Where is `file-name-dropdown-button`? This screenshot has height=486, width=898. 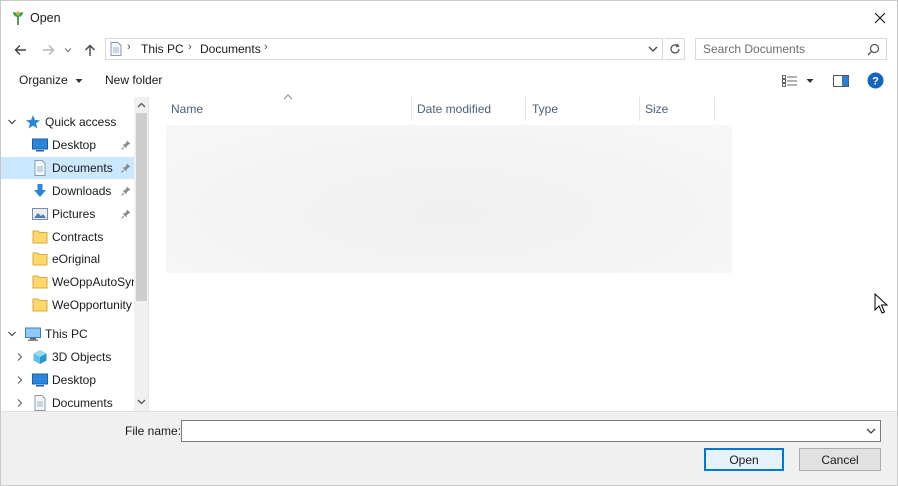
file-name-dropdown-button is located at coordinates (871, 431).